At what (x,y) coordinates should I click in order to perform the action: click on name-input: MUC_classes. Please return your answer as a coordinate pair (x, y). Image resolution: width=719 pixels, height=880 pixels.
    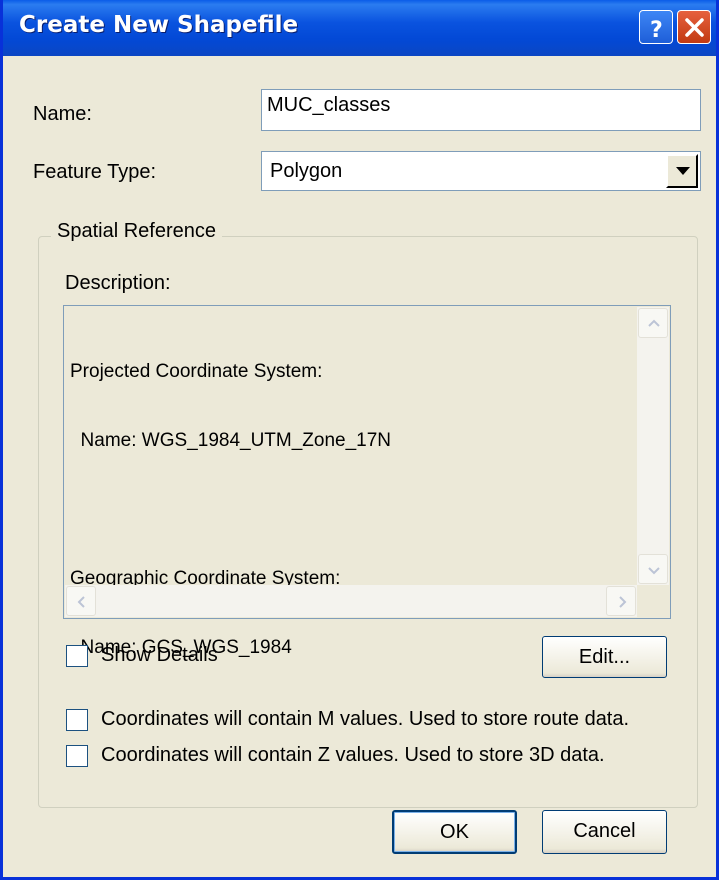
    Looking at the image, I should click on (481, 110).